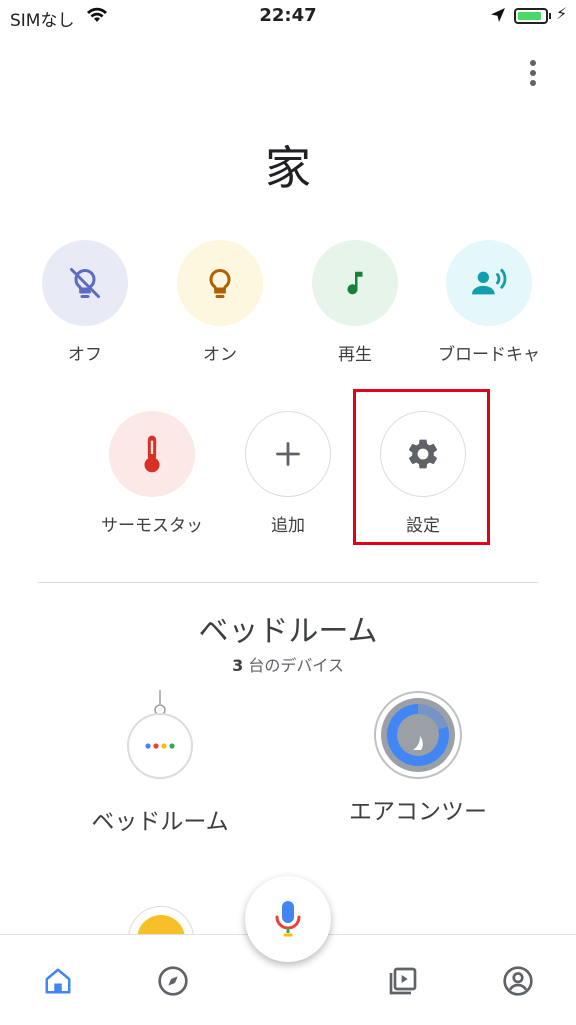 The width and height of the screenshot is (576, 1025). Describe the element at coordinates (355, 283) in the screenshot. I see `music-note-icon` at that location.